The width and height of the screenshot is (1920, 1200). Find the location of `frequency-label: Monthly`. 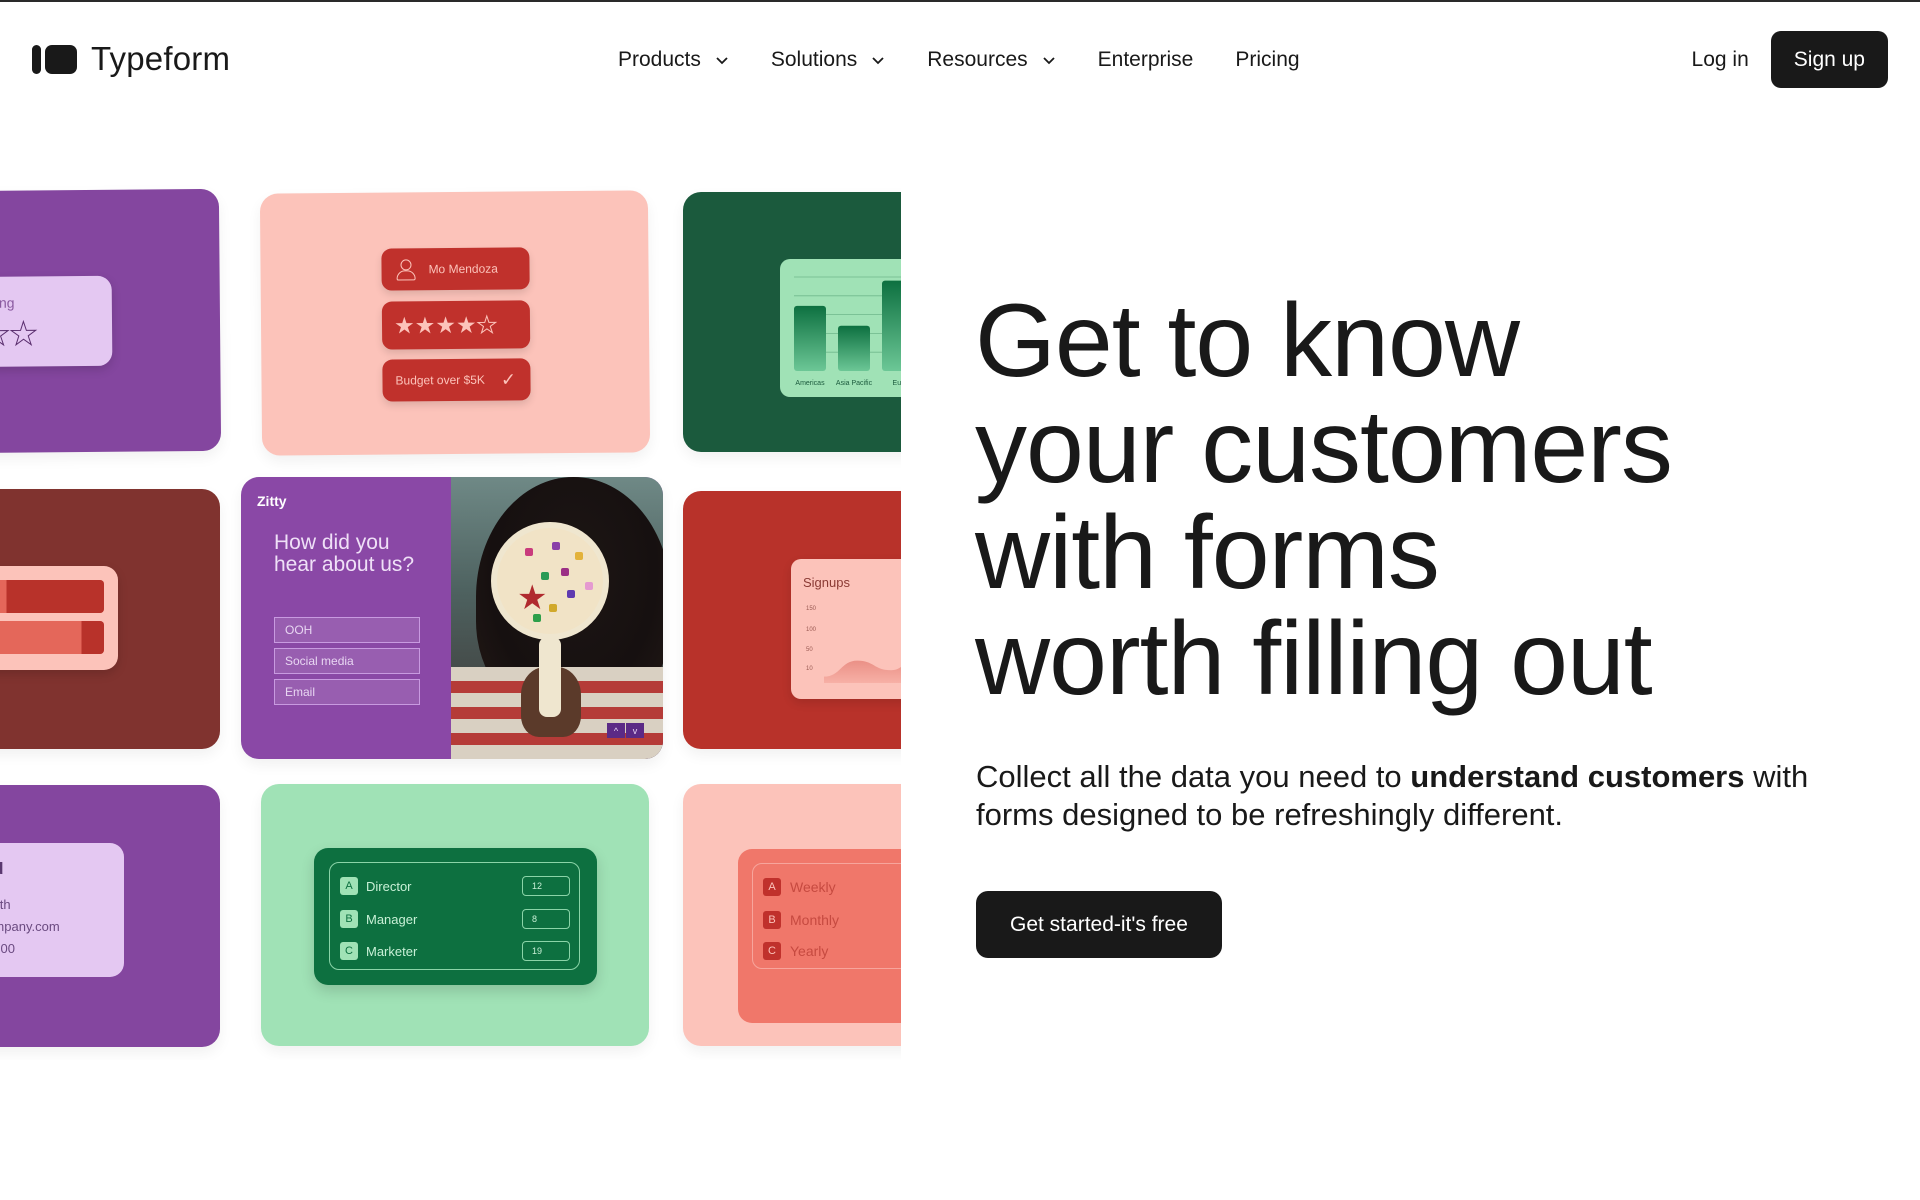

frequency-label: Monthly is located at coordinates (815, 920).